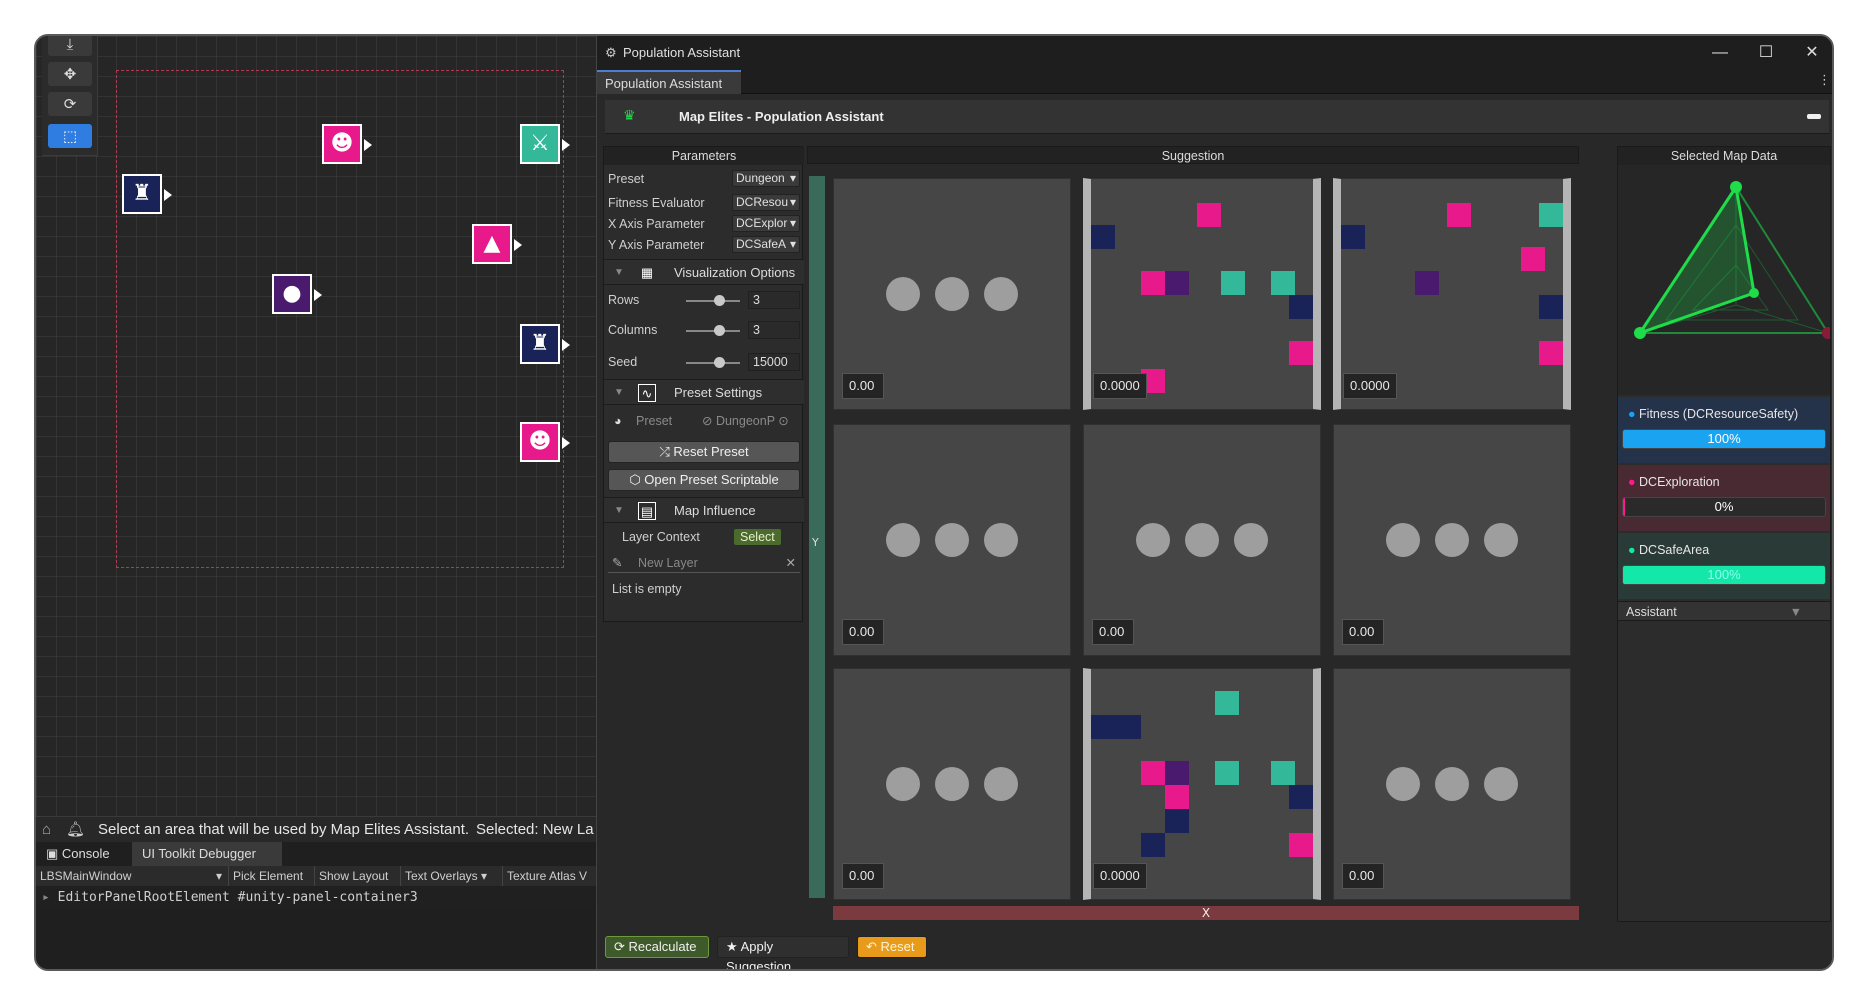 The height and width of the screenshot is (1005, 1868). Describe the element at coordinates (704, 272) in the screenshot. I see `visualization-options-foldout: ▼ ▦ Visualization Options` at that location.